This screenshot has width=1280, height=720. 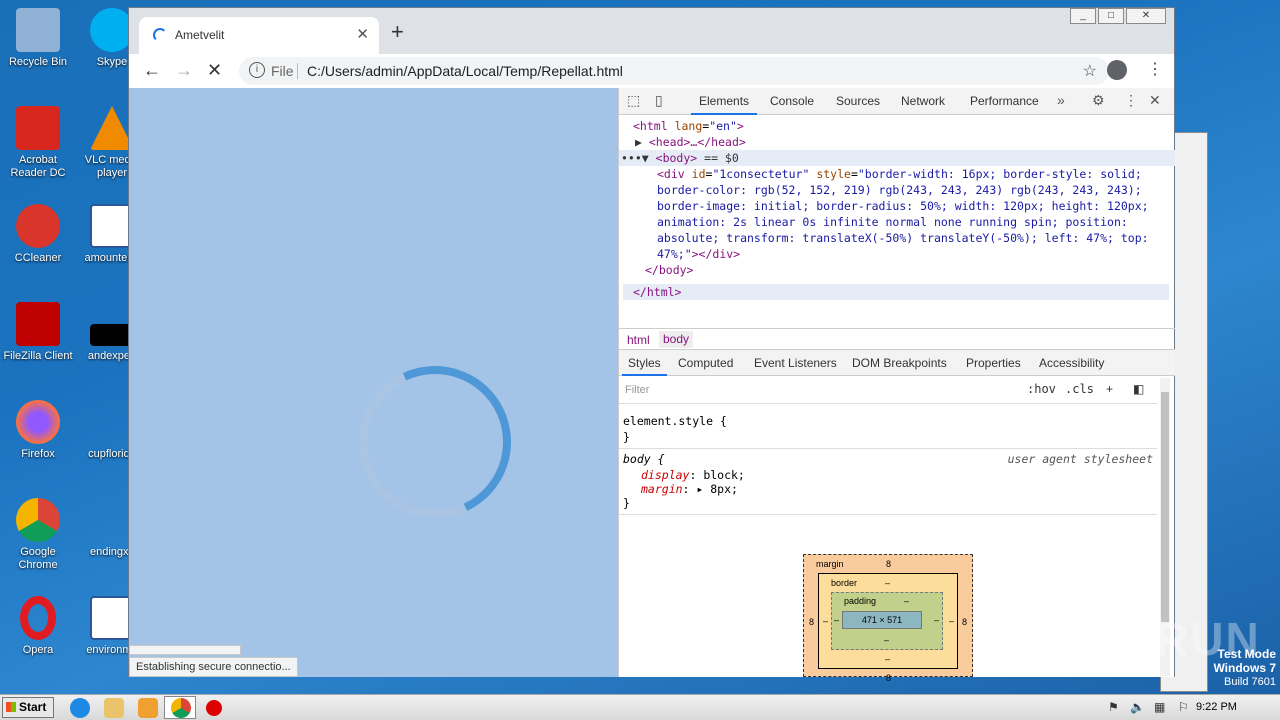 I want to click on scroll-thumb, so click(x=1165, y=507).